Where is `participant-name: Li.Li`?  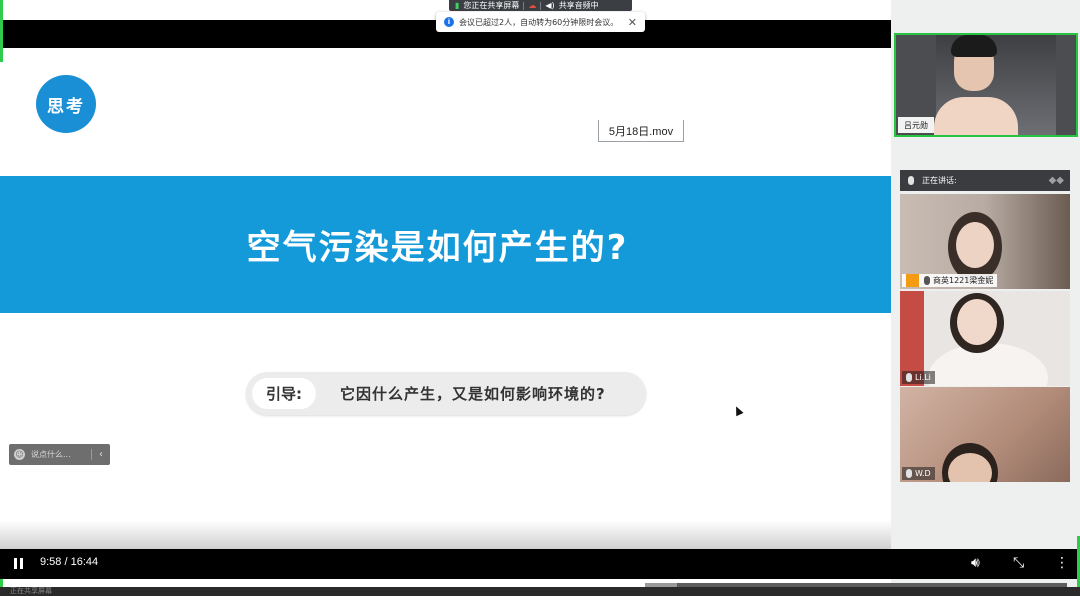 participant-name: Li.Li is located at coordinates (923, 377).